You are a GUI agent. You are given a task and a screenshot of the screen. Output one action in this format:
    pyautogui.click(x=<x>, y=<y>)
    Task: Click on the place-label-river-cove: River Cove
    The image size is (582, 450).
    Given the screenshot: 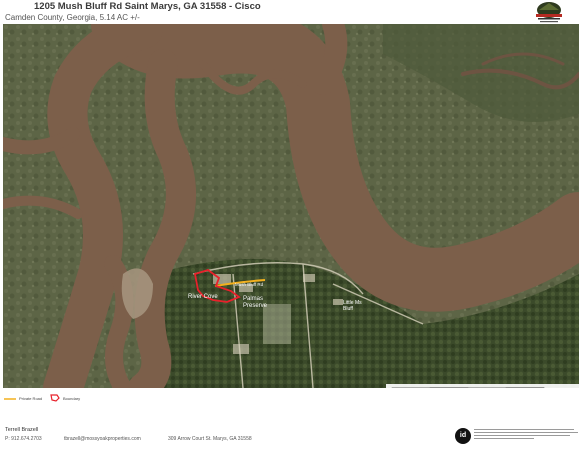 What is the action you would take?
    pyautogui.click(x=203, y=297)
    